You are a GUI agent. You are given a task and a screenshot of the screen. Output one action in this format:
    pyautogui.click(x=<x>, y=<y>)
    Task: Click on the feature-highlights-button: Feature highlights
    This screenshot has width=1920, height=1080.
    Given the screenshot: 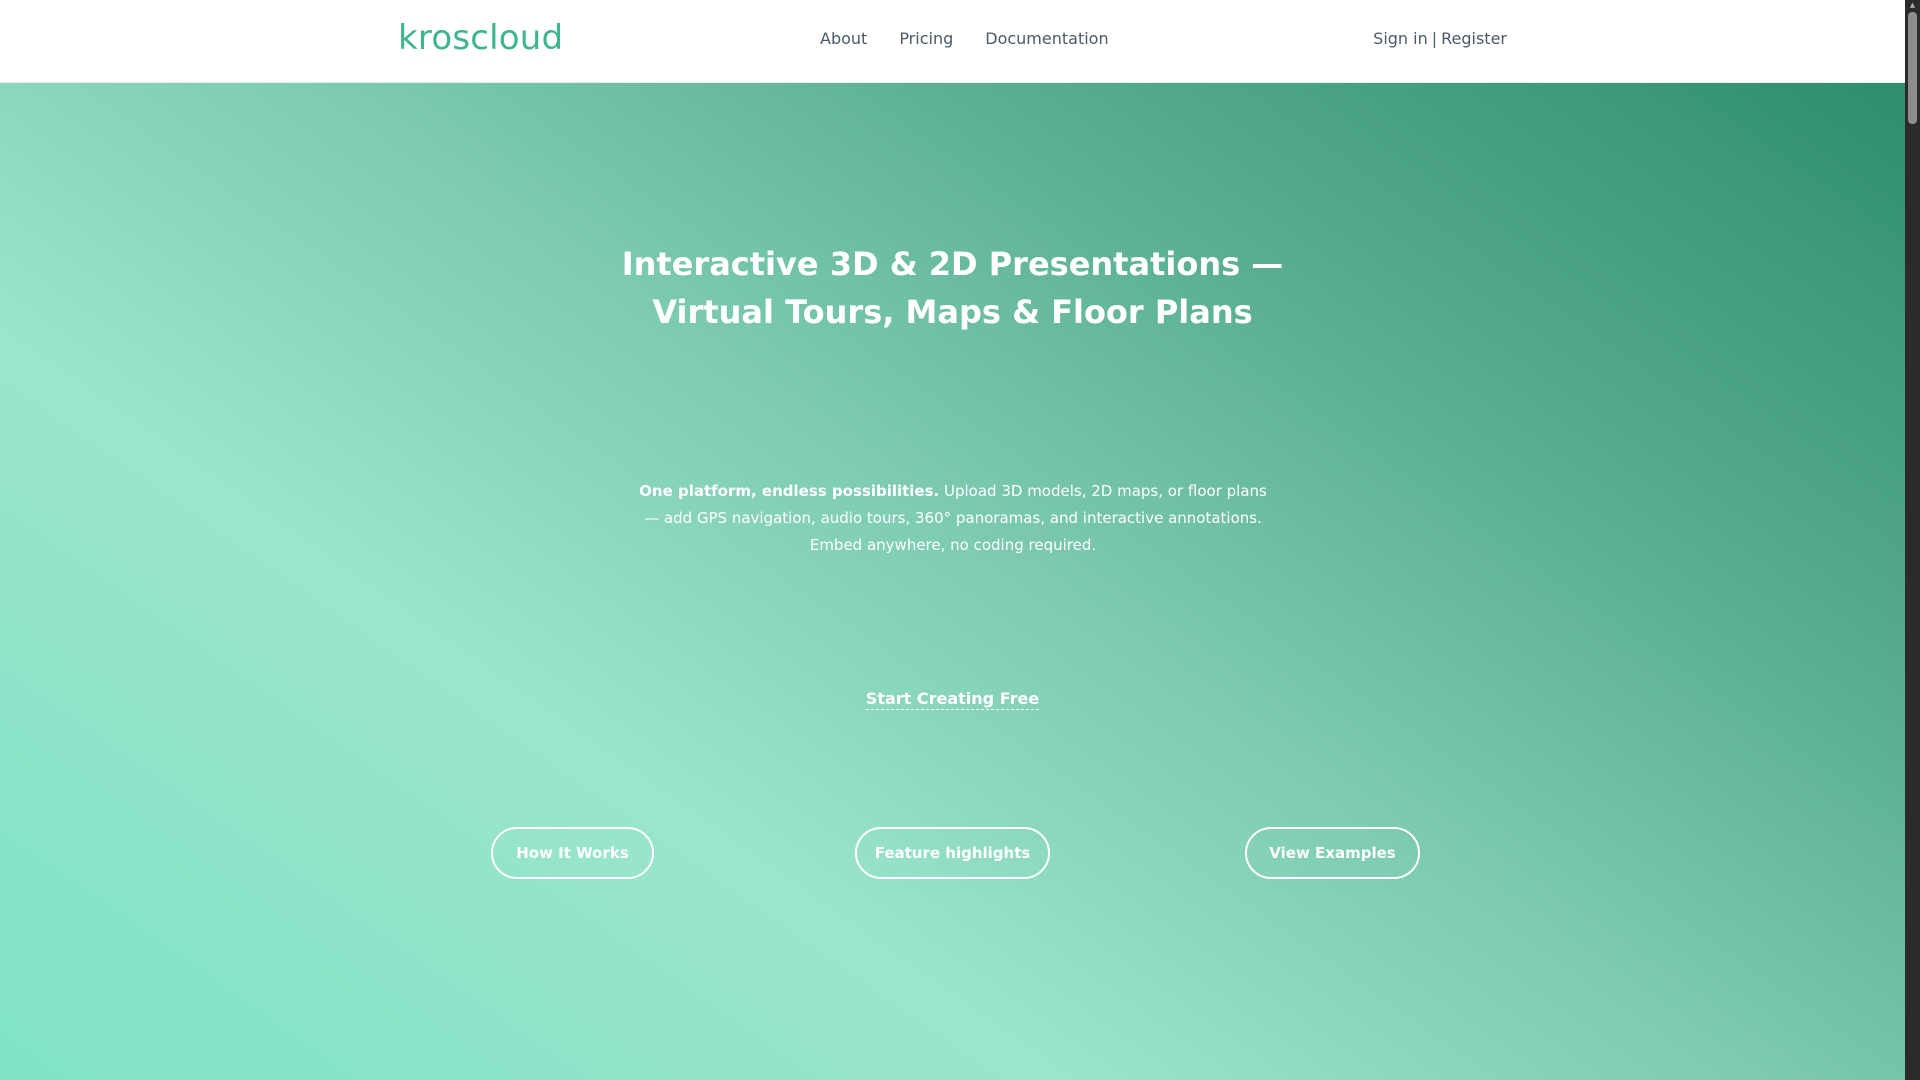 What is the action you would take?
    pyautogui.click(x=952, y=853)
    